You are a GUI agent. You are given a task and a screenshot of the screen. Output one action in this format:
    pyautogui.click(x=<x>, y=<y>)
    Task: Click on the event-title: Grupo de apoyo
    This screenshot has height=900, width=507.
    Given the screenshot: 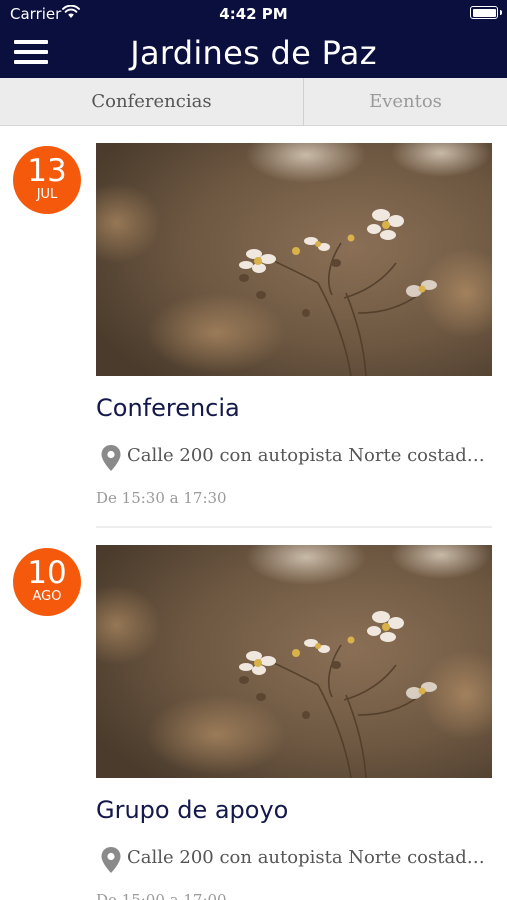 What is the action you would take?
    pyautogui.click(x=192, y=810)
    